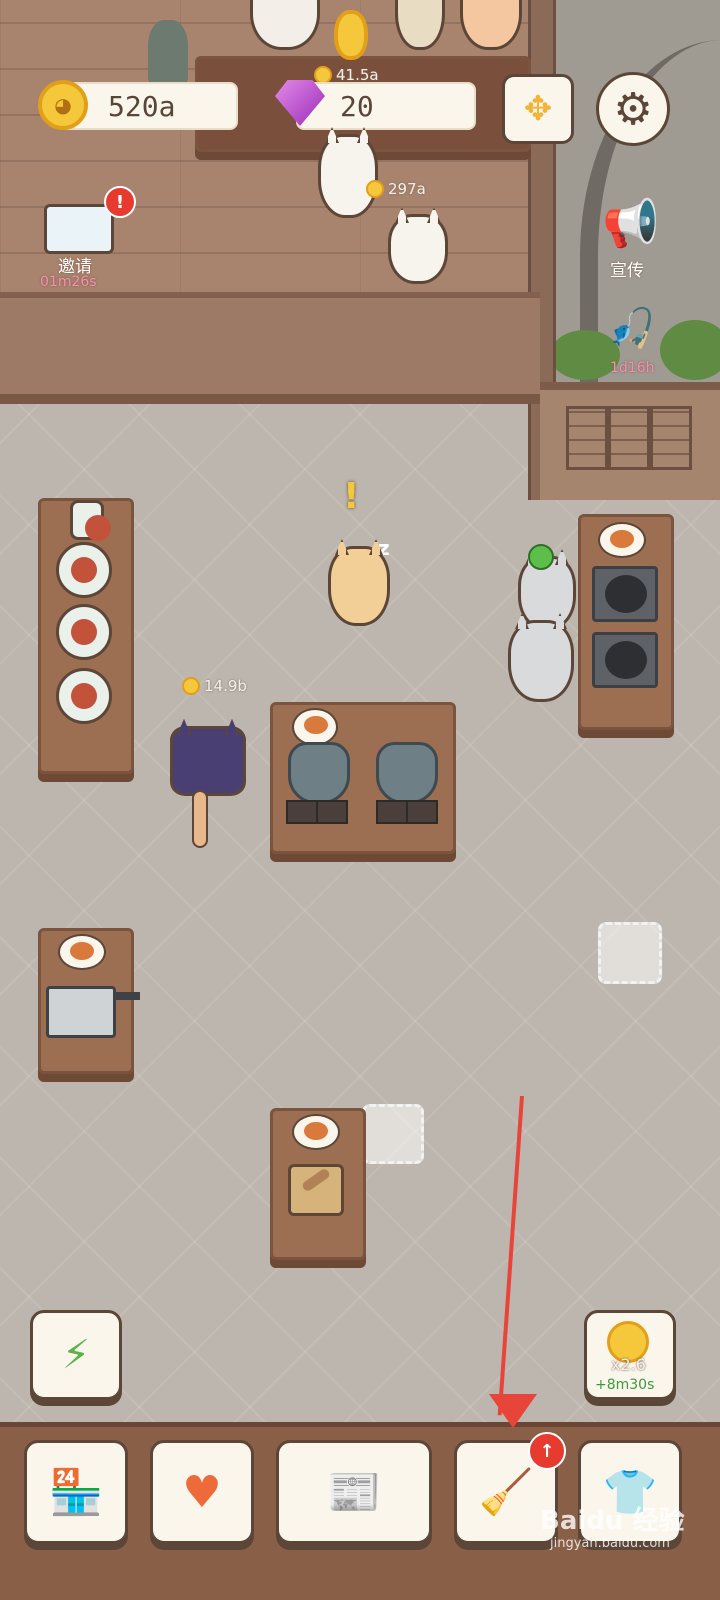 This screenshot has height=1600, width=720. I want to click on sleeping-chef-cat, so click(359, 586).